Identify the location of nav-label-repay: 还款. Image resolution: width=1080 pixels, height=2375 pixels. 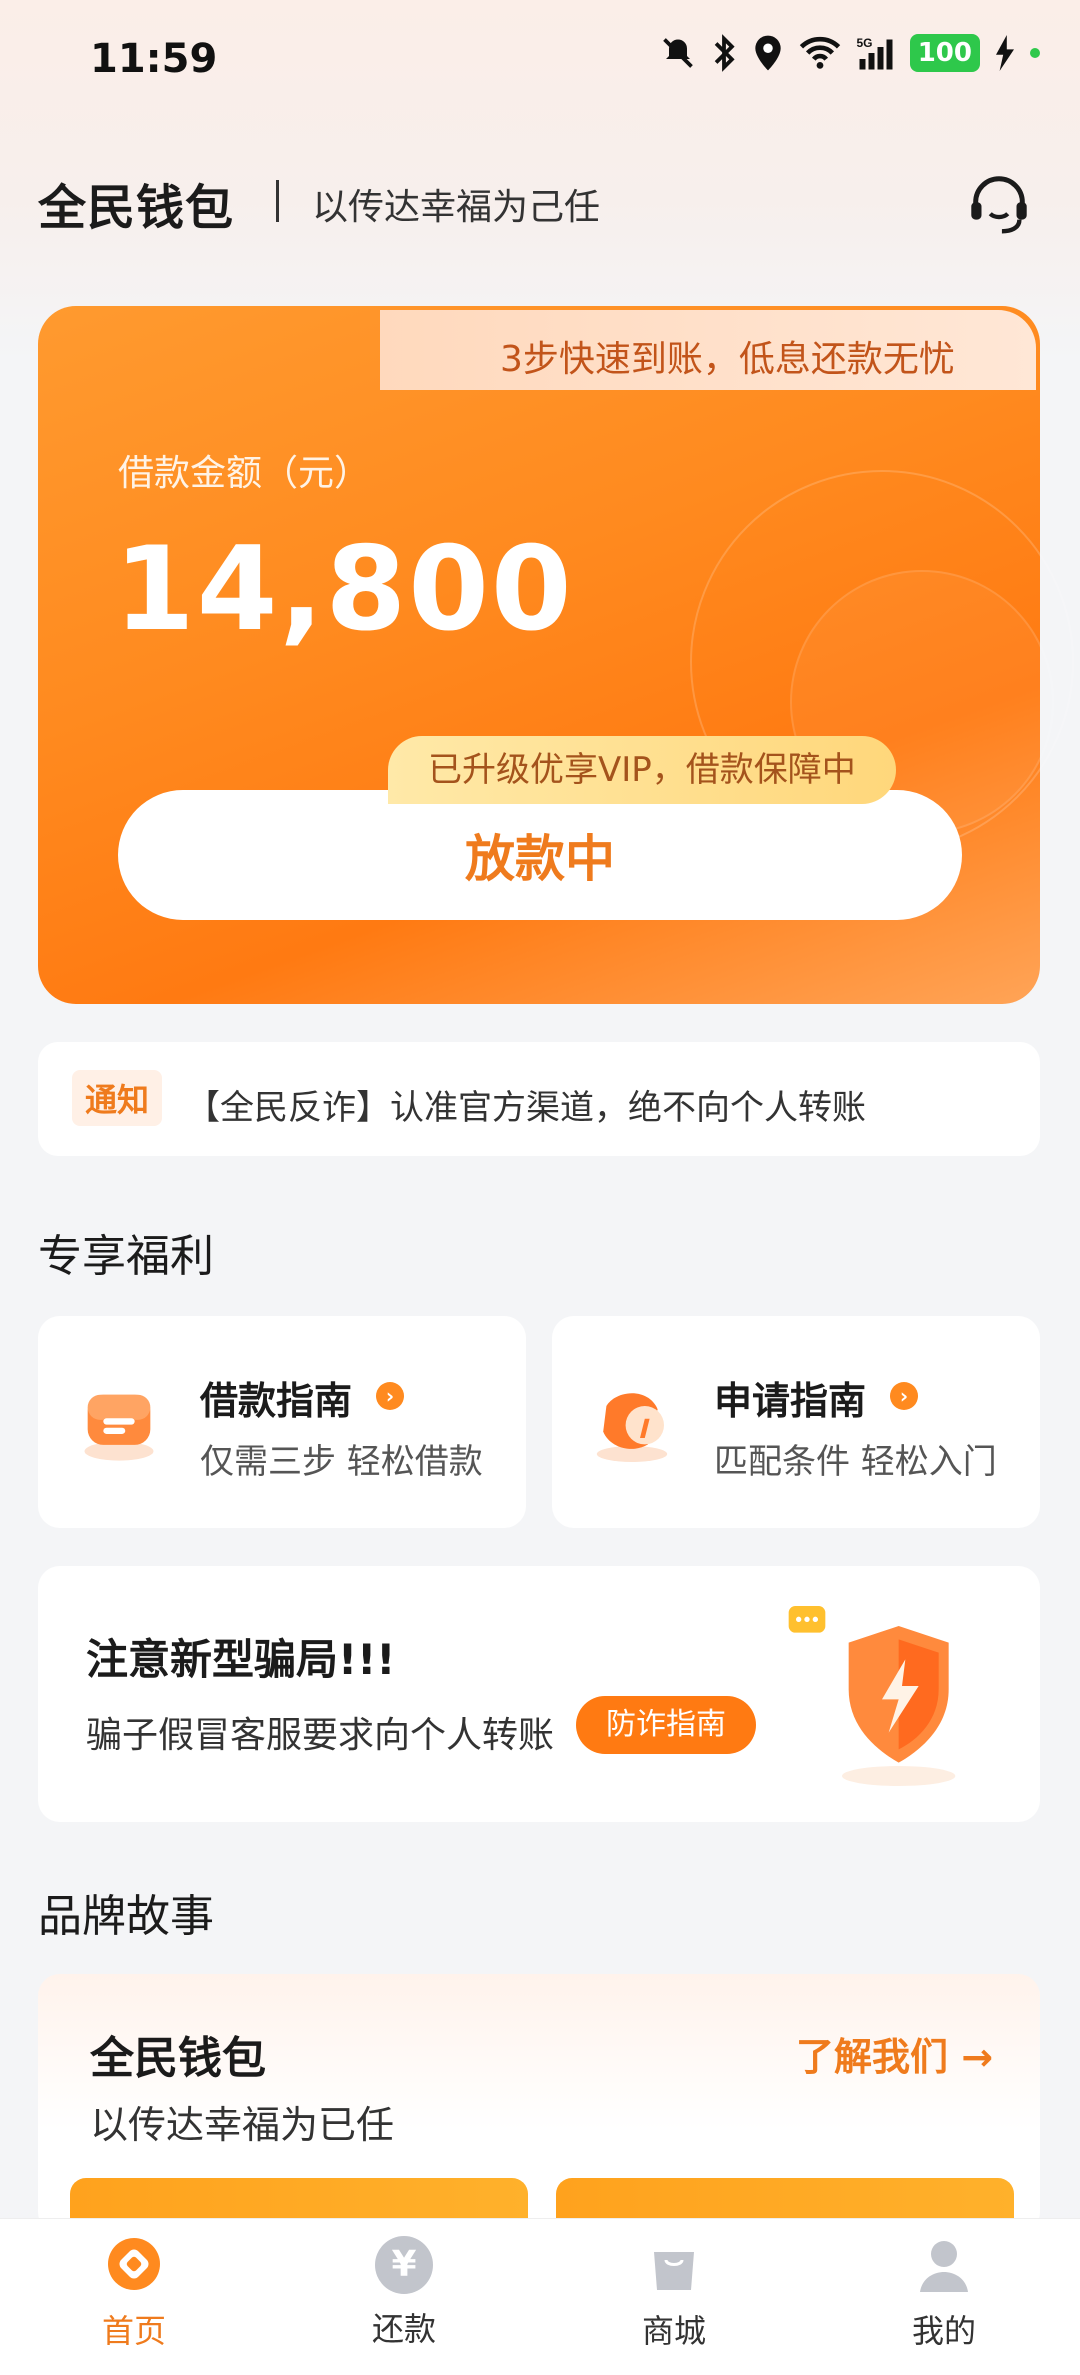
(403, 2329).